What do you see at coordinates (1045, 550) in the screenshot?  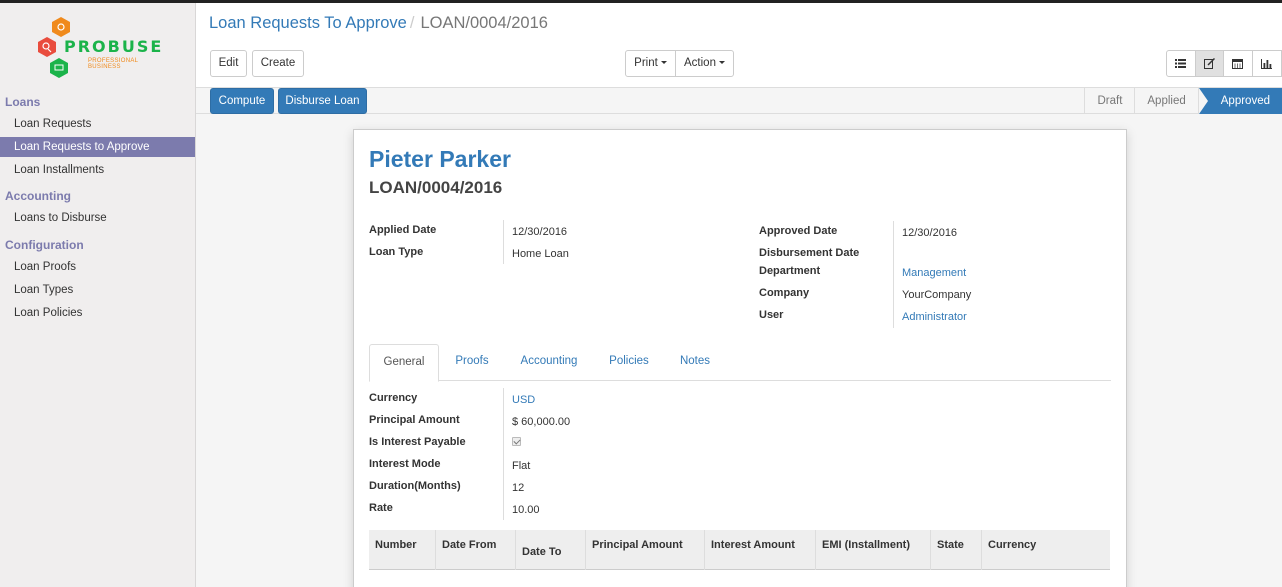 I see `column-currency: Currency` at bounding box center [1045, 550].